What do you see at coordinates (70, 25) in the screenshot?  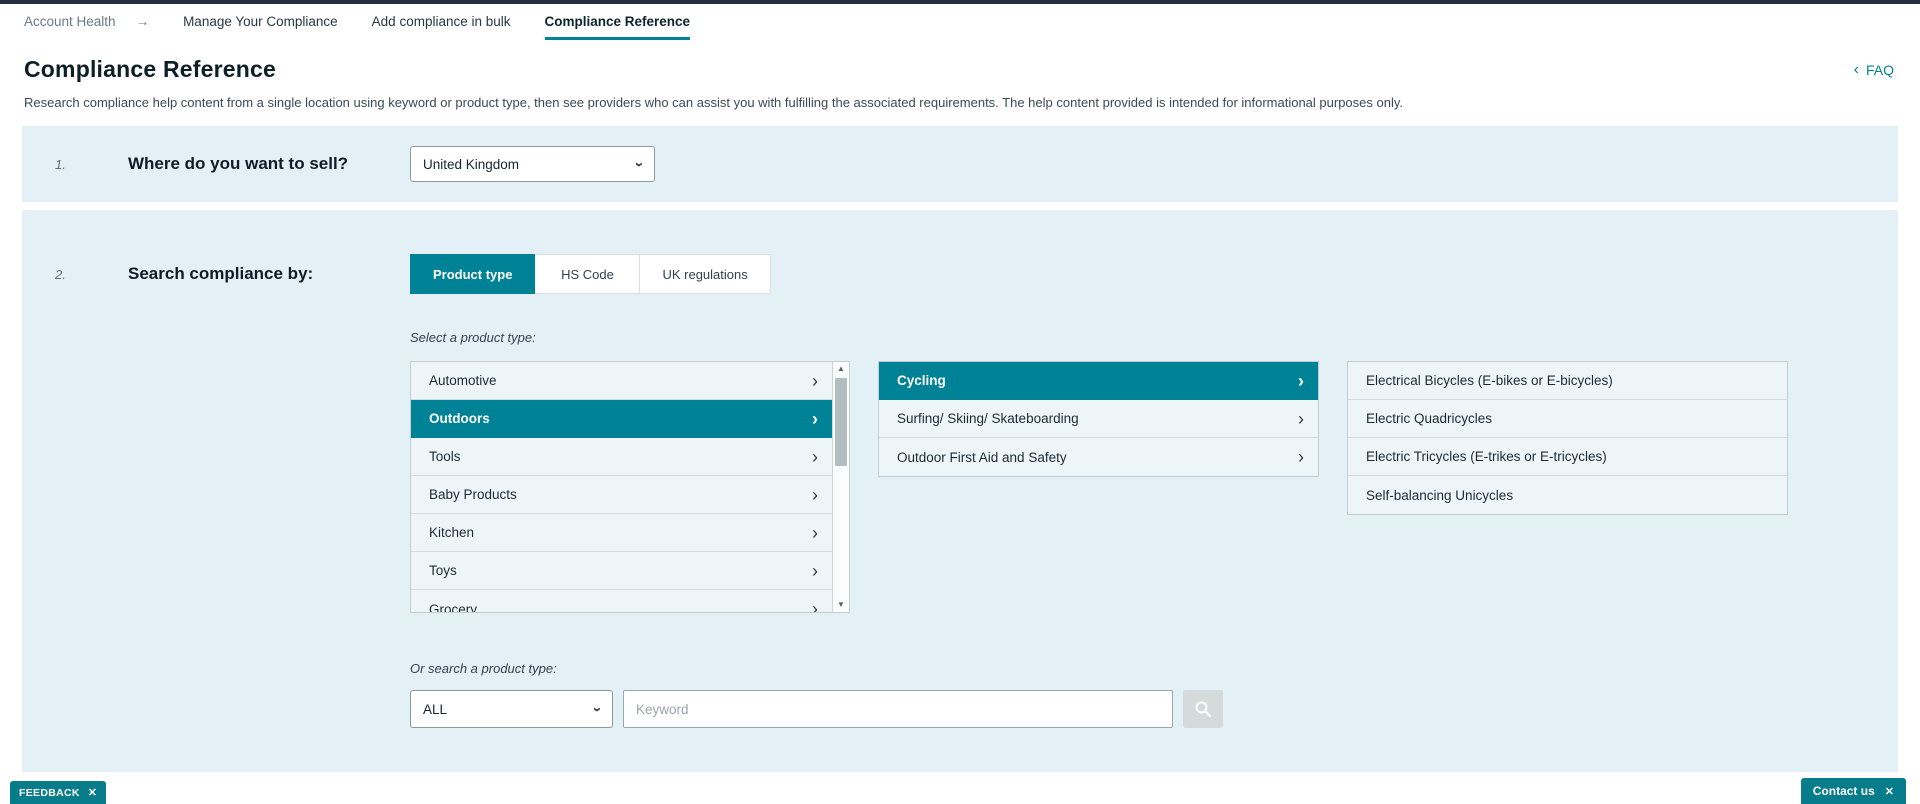 I see `breadcrumb-account-health: Account Health` at bounding box center [70, 25].